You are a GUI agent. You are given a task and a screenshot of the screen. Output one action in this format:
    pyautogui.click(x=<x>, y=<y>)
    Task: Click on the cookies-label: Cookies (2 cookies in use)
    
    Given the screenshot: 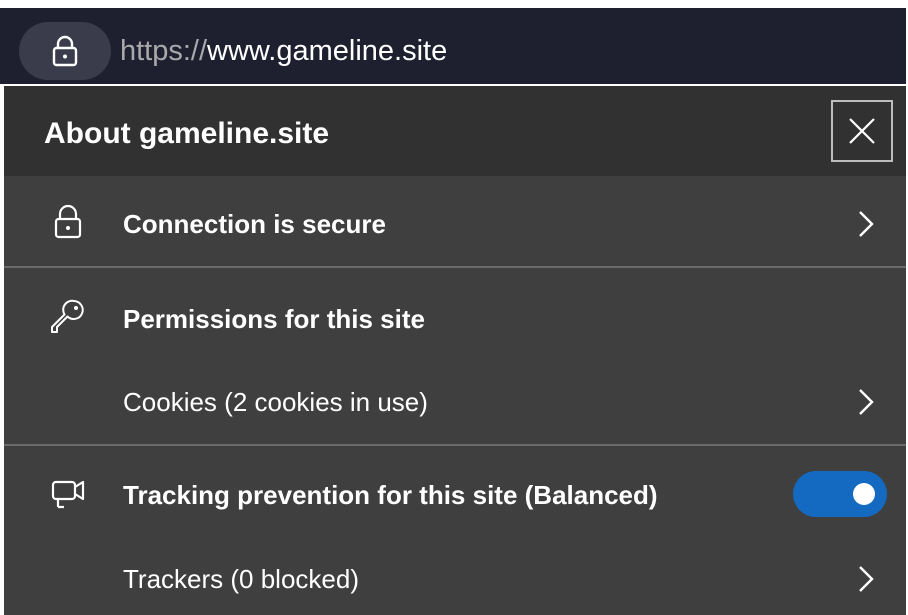 What is the action you would take?
    pyautogui.click(x=275, y=402)
    